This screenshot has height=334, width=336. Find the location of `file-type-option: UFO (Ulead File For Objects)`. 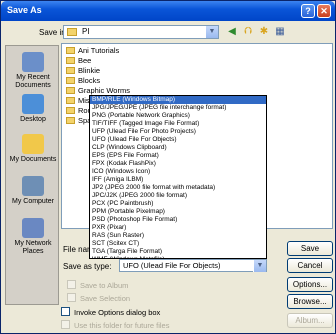

file-type-option: UFO (Ulead File For Objects) is located at coordinates (178, 140).